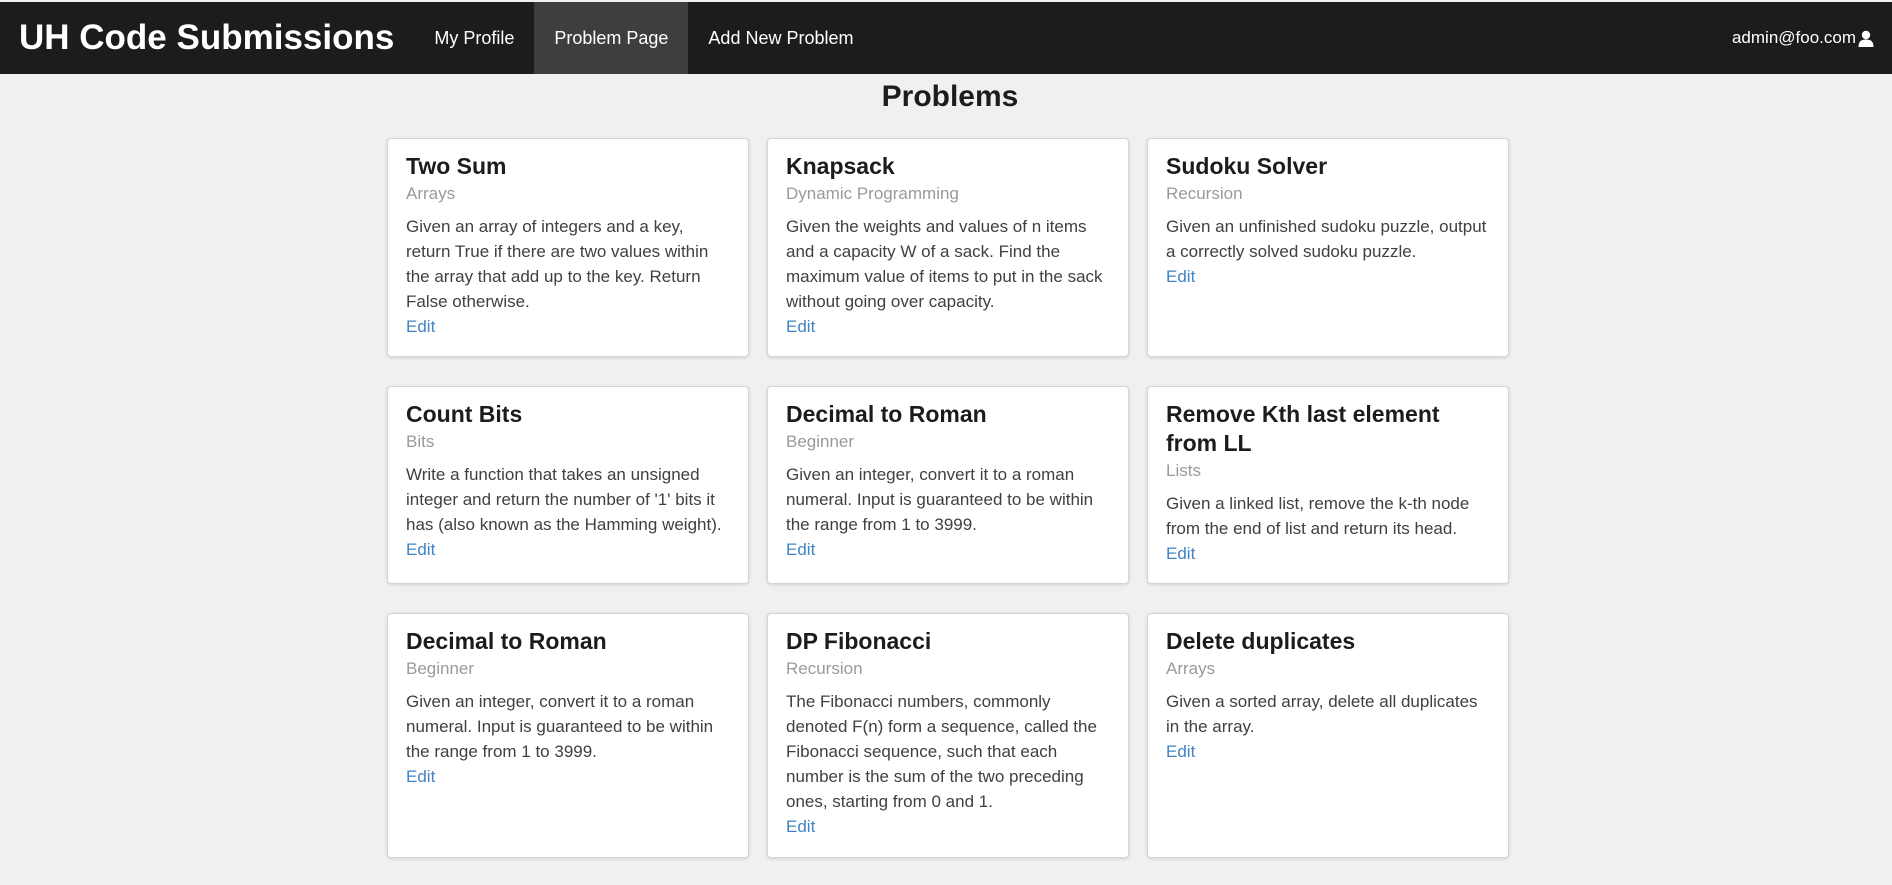 This screenshot has height=885, width=1892. Describe the element at coordinates (1247, 166) in the screenshot. I see `problem-title: Sudoku Solver` at that location.